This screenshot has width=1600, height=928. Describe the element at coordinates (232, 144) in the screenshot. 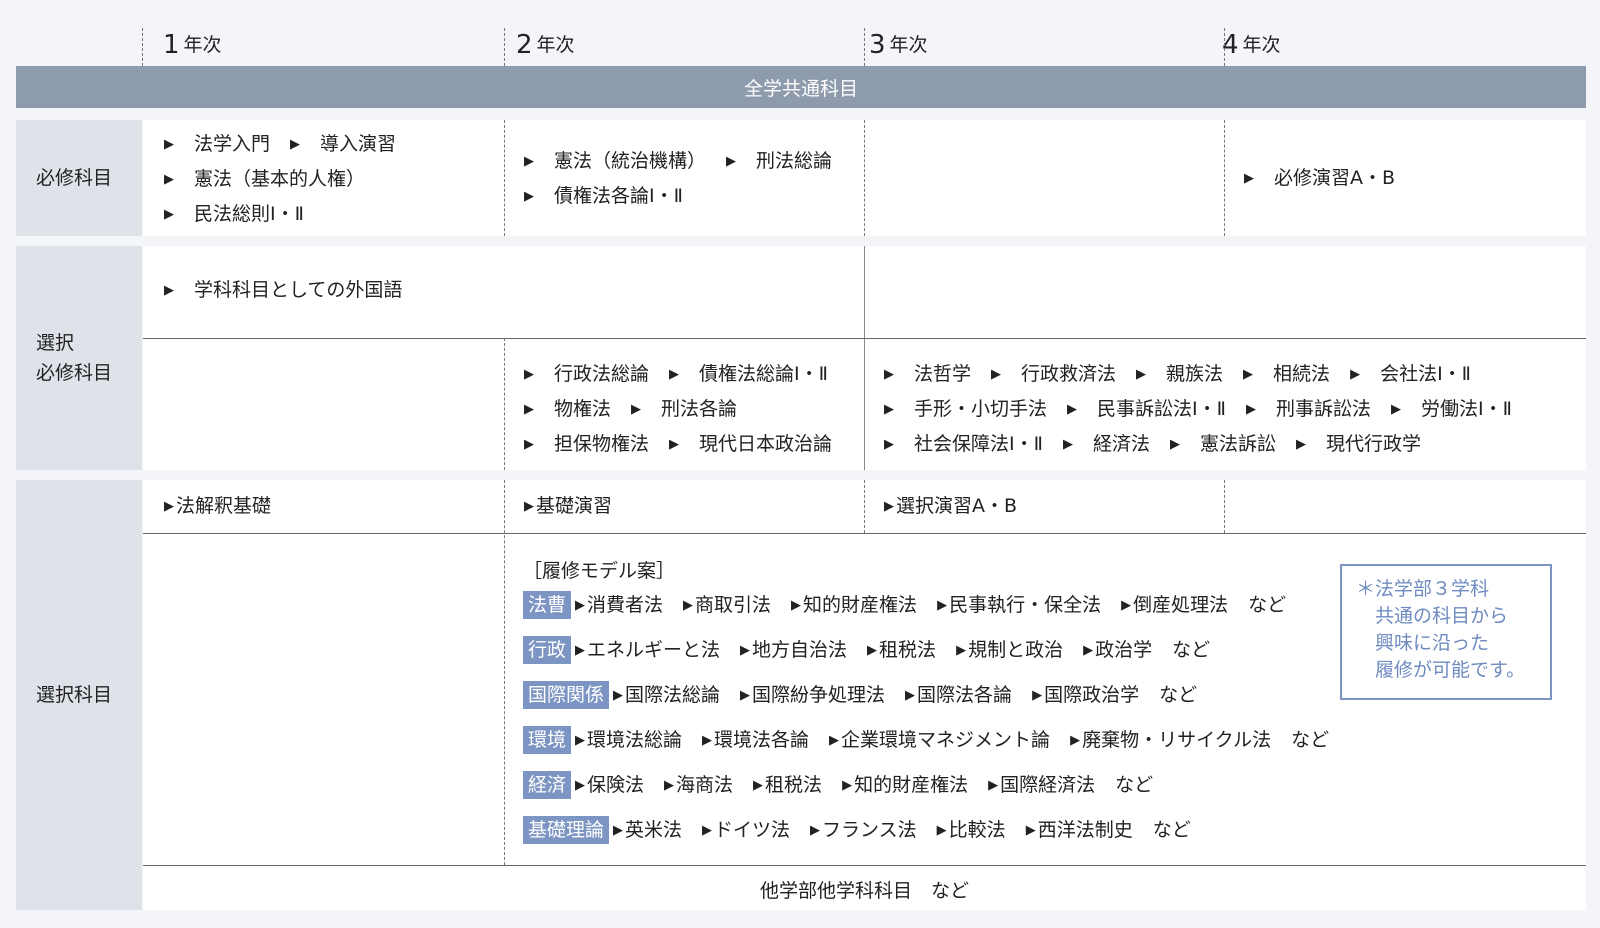

I see `course-name: 法学入門` at that location.